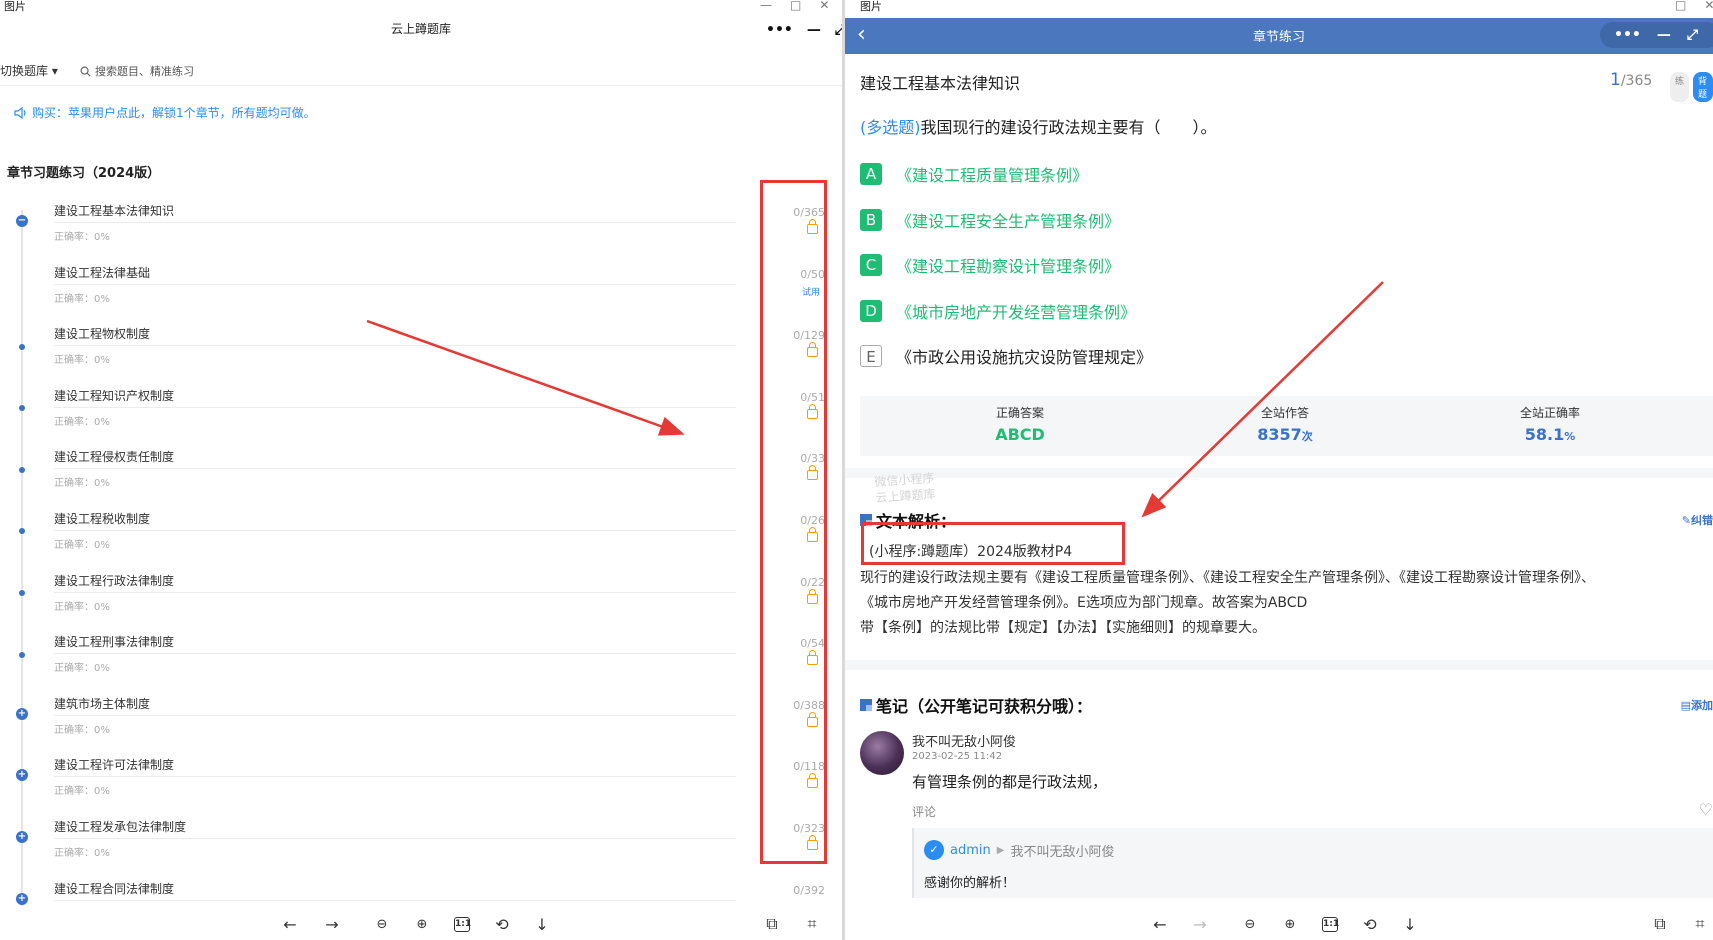  What do you see at coordinates (1279, 923) in the screenshot?
I see `viewer-toolbar: ← → ⊖ ⊕ 1:1 ⟲ ↓ ⧉ ⌗` at bounding box center [1279, 923].